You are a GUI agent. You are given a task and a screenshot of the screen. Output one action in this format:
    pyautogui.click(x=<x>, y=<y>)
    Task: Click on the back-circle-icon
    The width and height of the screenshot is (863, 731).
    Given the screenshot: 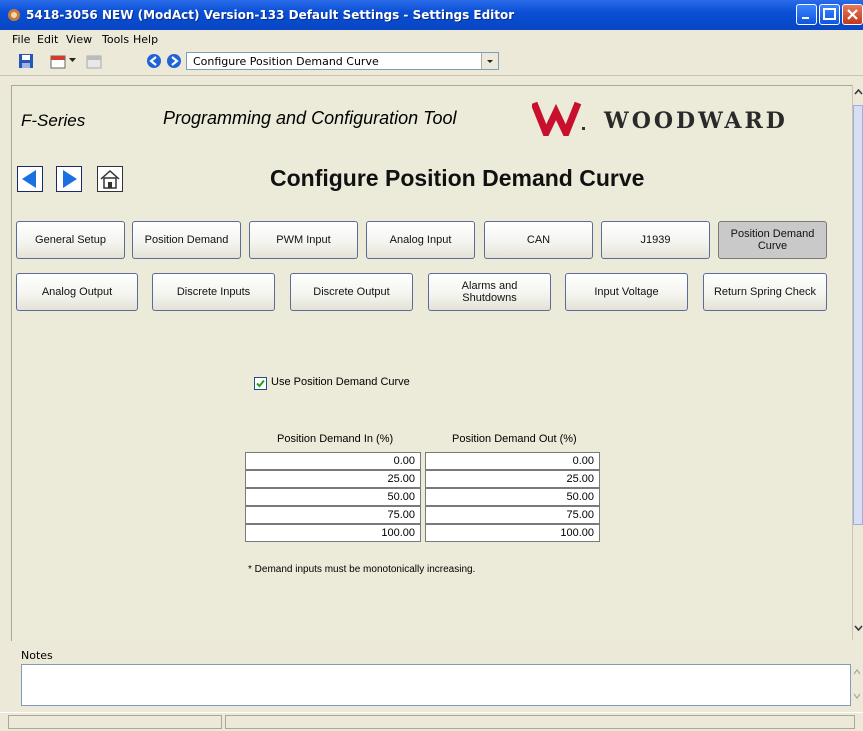 What is the action you would take?
    pyautogui.click(x=154, y=61)
    